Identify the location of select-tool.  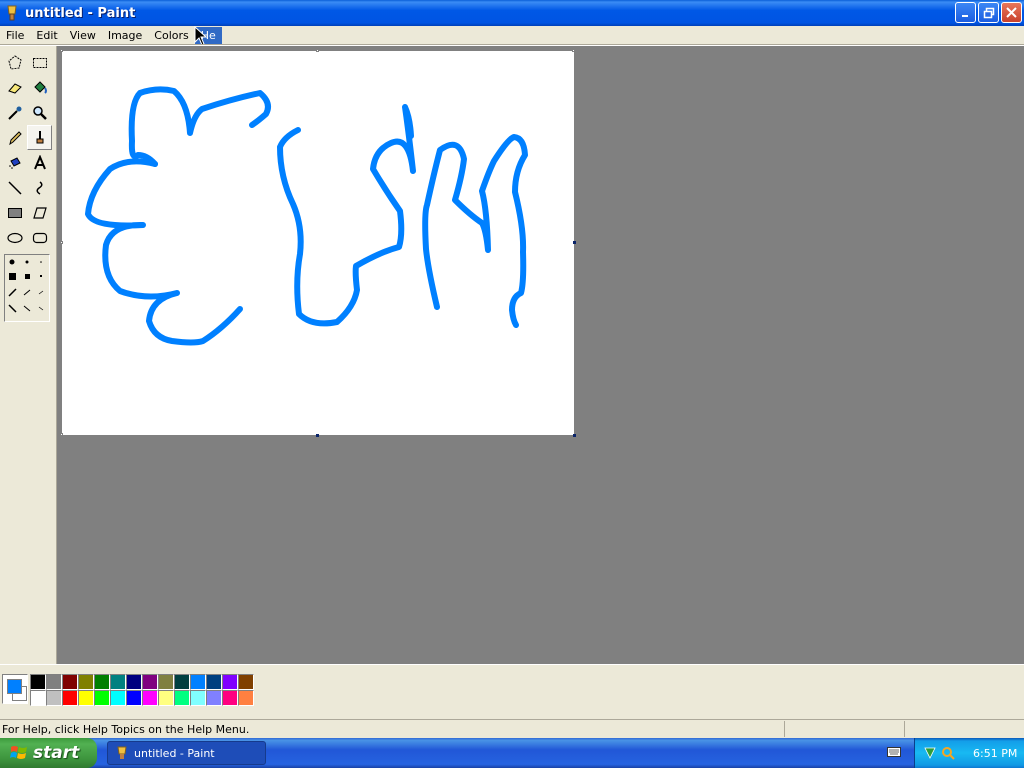
(39, 62).